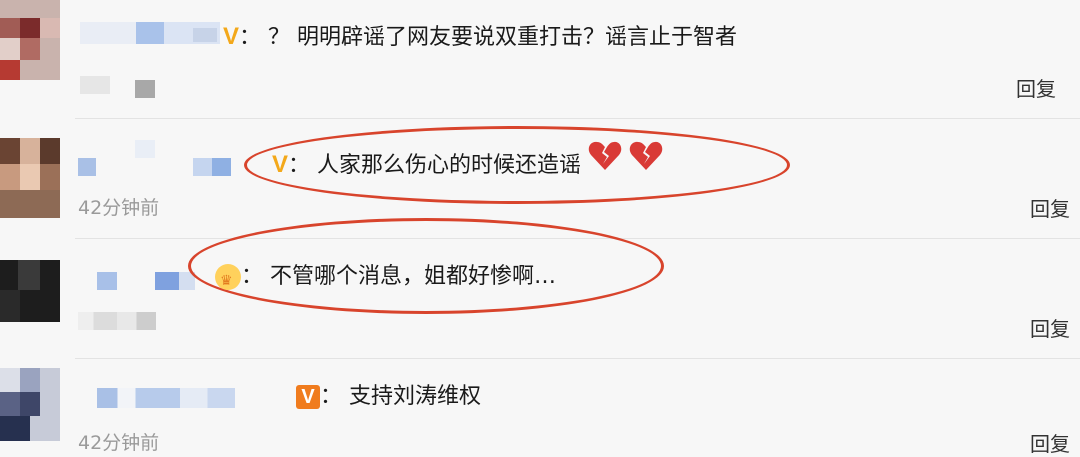 This screenshot has height=457, width=1080. Describe the element at coordinates (435, 165) in the screenshot. I see `comment-content: ： 人家那么伤心的时候还造谣` at that location.